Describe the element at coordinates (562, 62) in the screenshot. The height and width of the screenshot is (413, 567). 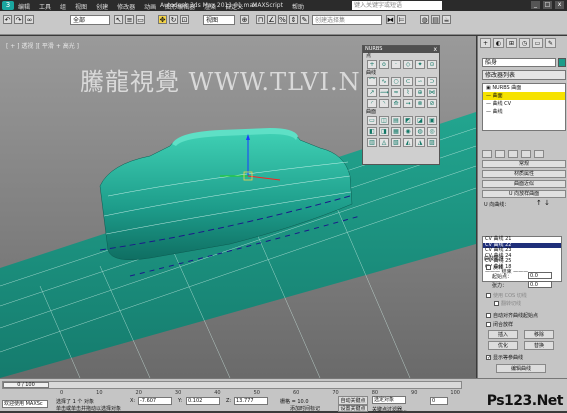
I see `object-color-swatch` at that location.